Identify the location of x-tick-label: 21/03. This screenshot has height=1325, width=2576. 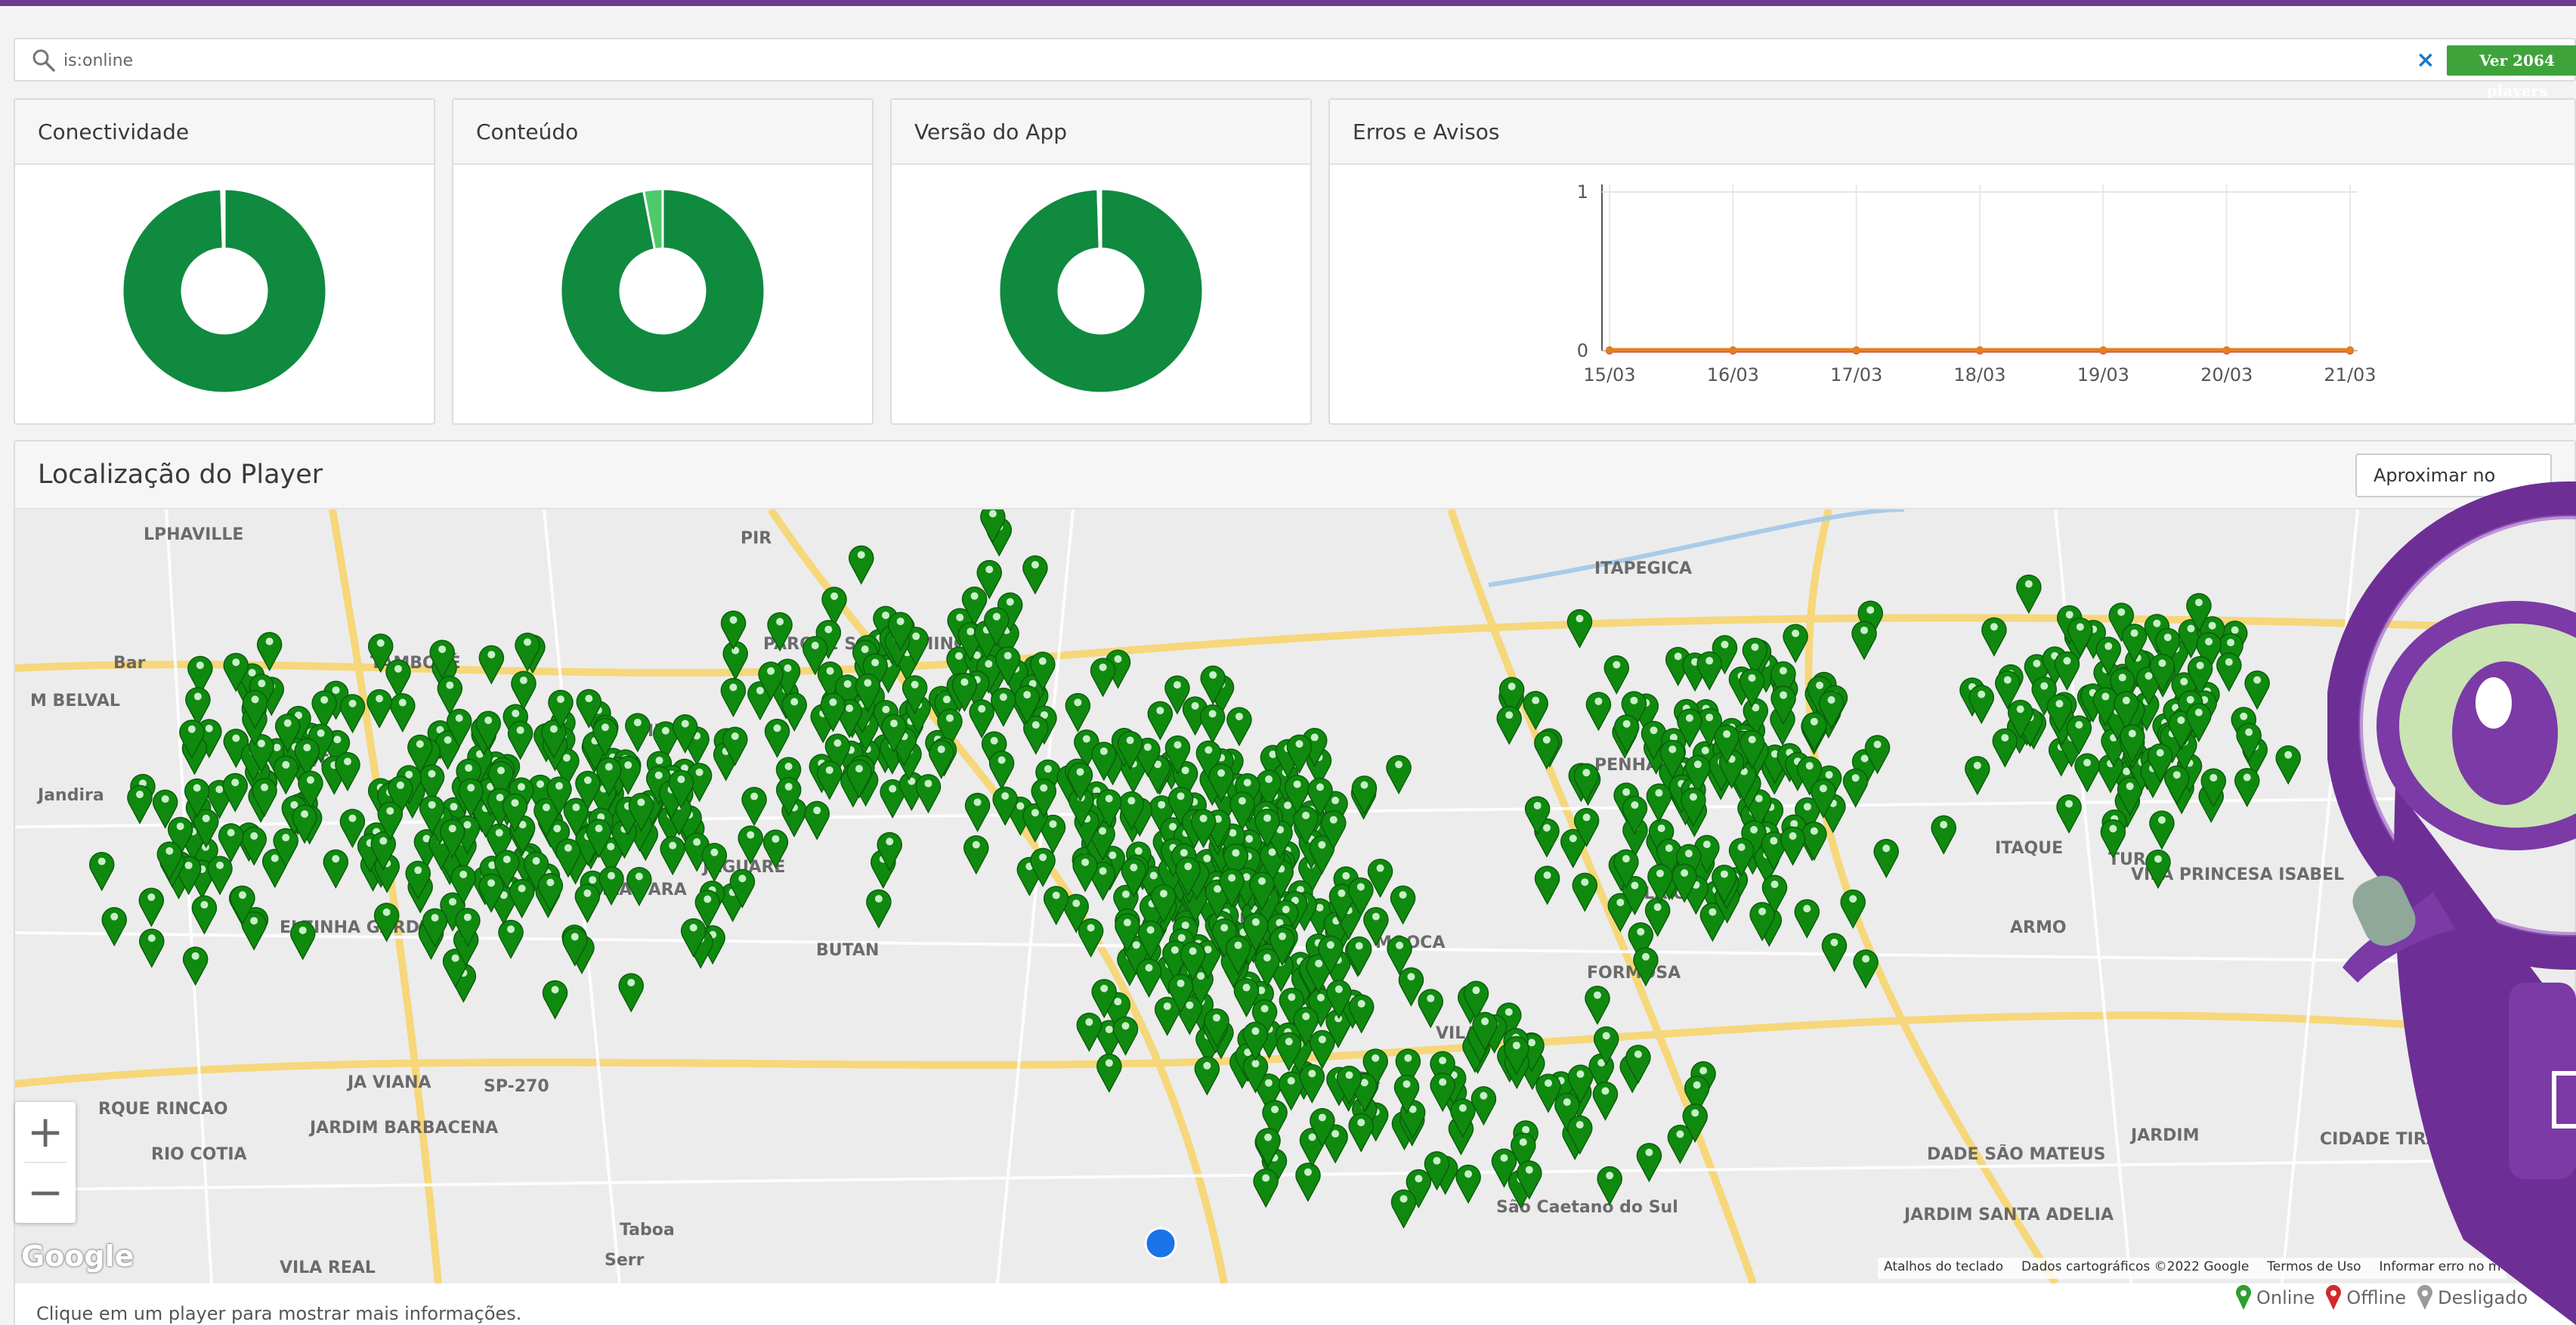
(2350, 374).